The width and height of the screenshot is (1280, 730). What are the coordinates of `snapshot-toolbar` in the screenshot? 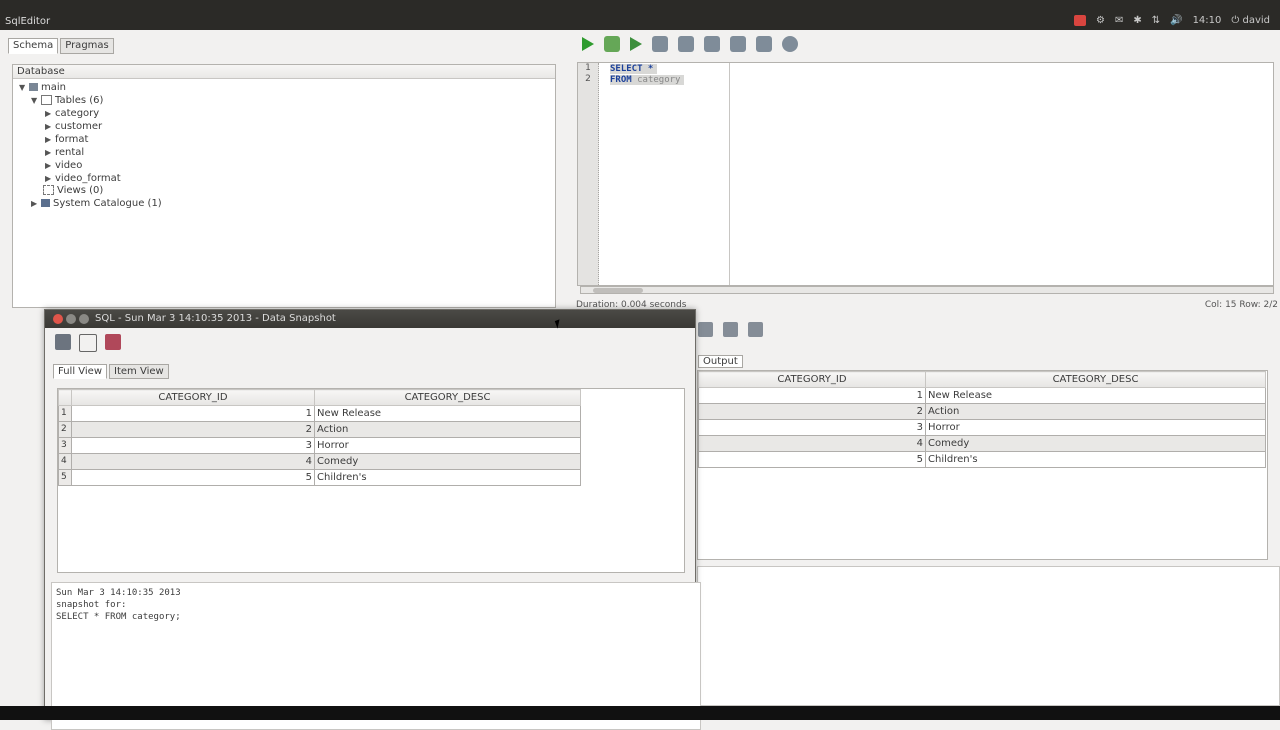 It's located at (88, 343).